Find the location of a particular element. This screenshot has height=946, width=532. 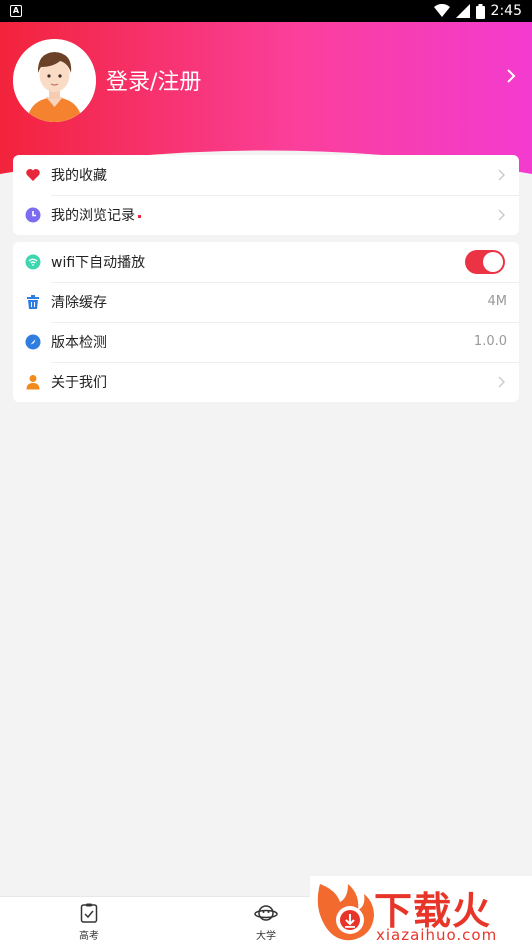

avatar-illustration is located at coordinates (54, 80).